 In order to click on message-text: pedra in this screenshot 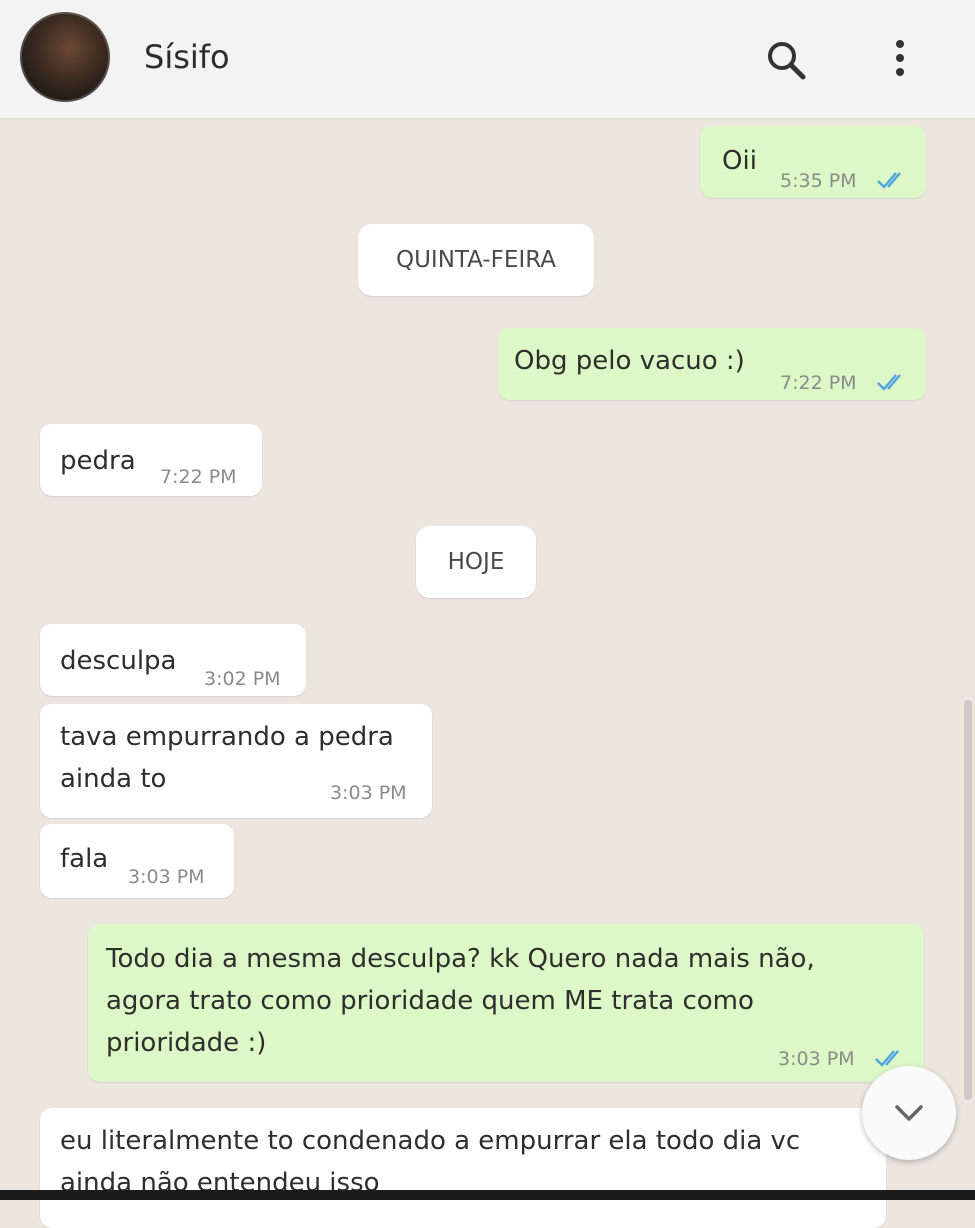, I will do `click(98, 461)`.